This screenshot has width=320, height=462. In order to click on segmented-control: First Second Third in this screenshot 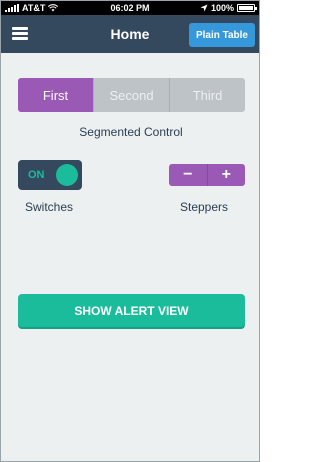, I will do `click(131, 95)`.